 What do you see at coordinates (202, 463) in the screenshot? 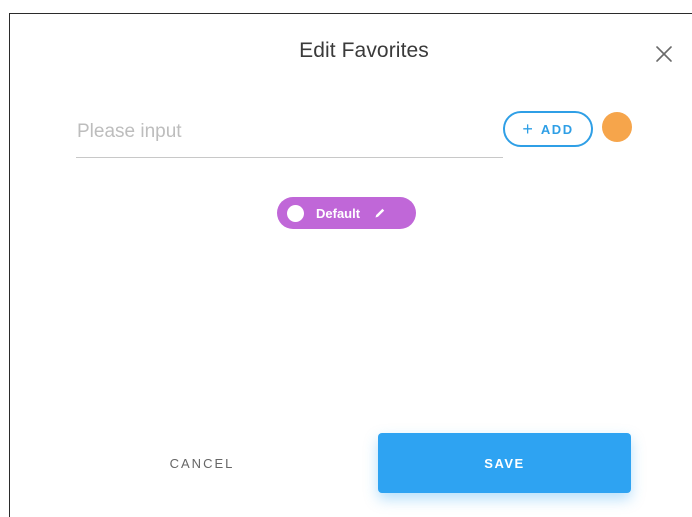
I see `cancel-button: CANCEL` at bounding box center [202, 463].